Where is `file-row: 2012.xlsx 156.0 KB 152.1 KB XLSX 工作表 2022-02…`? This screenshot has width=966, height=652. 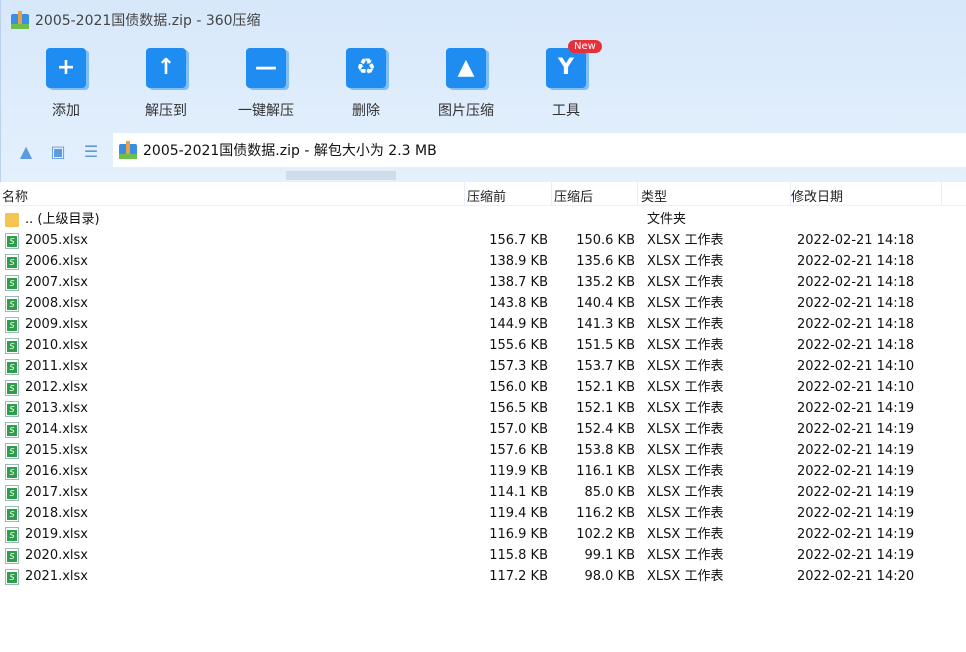
file-row: 2012.xlsx 156.0 KB 152.1 KB XLSX 工作表 2022-02… is located at coordinates (483, 387).